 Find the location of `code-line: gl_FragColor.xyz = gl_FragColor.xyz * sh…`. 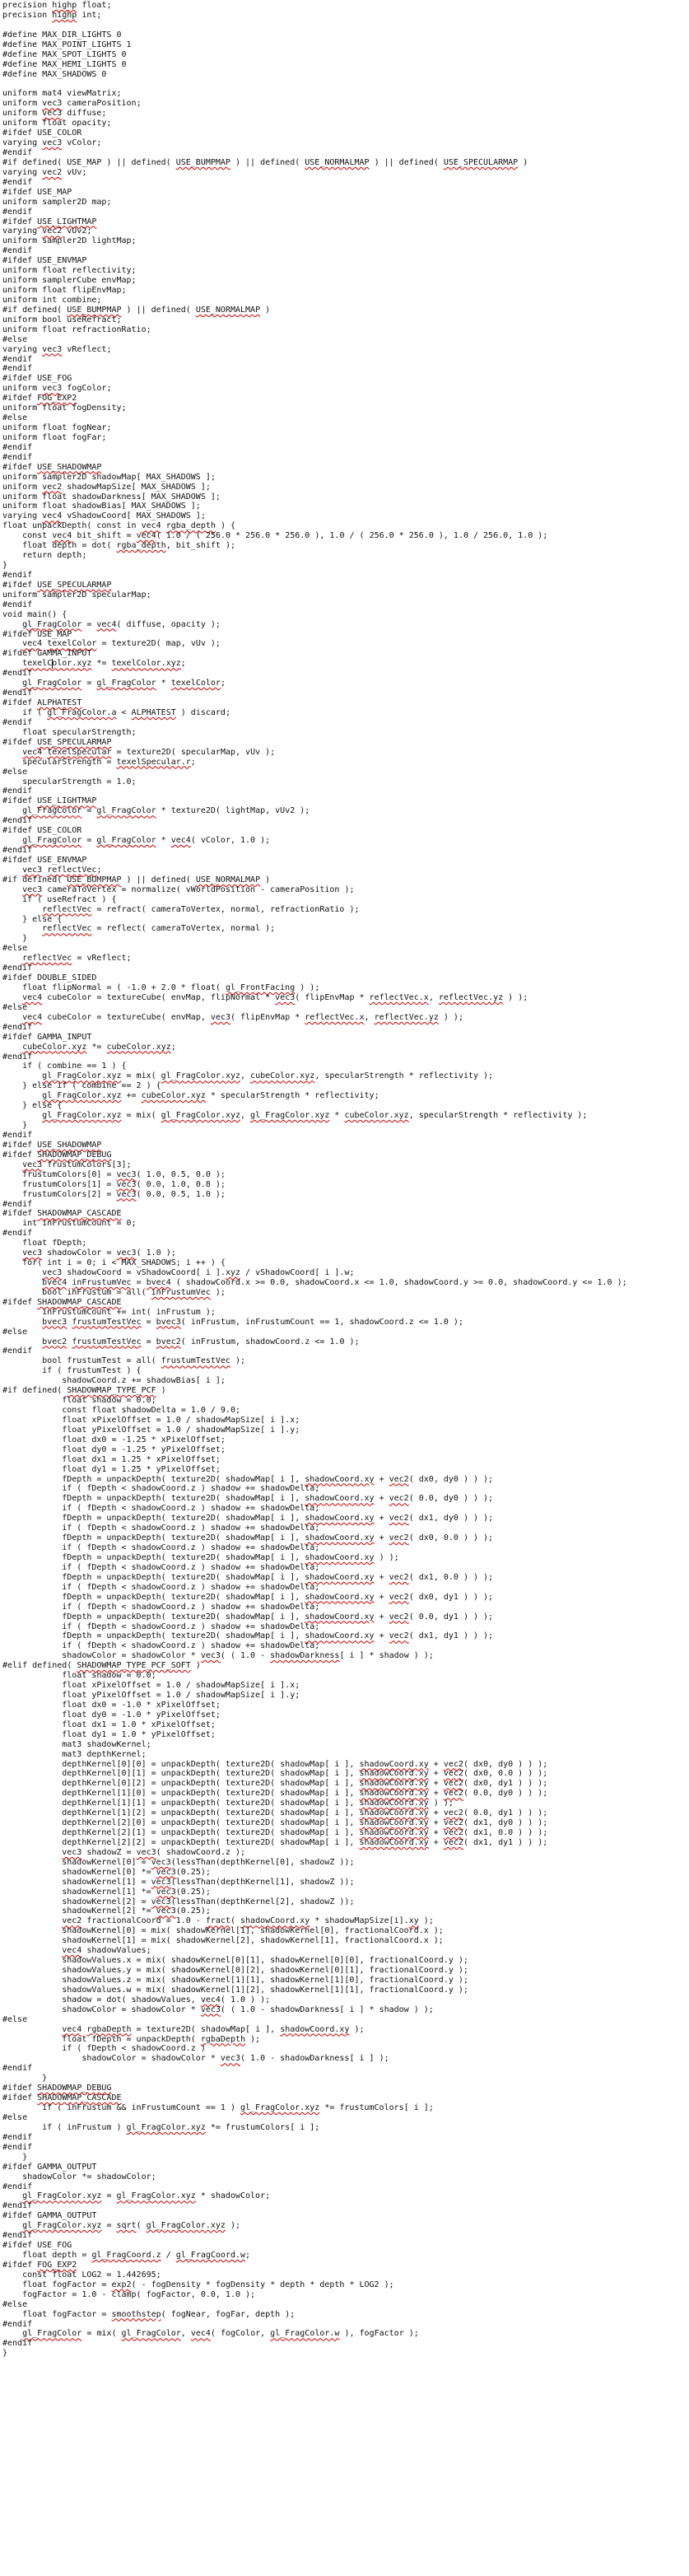

code-line: gl_FragColor.xyz = gl_FragColor.xyz * sh… is located at coordinates (146, 2196).